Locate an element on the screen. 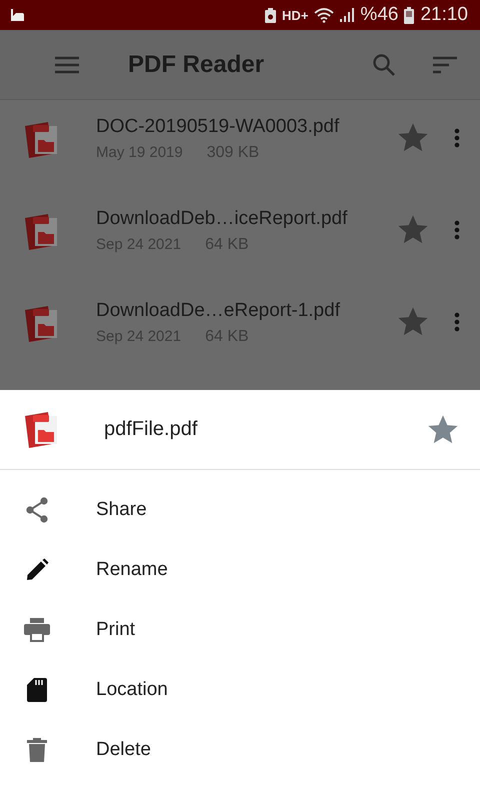 This screenshot has width=480, height=800. file-name: DownloadDeb…iceReport.pdf is located at coordinates (222, 219).